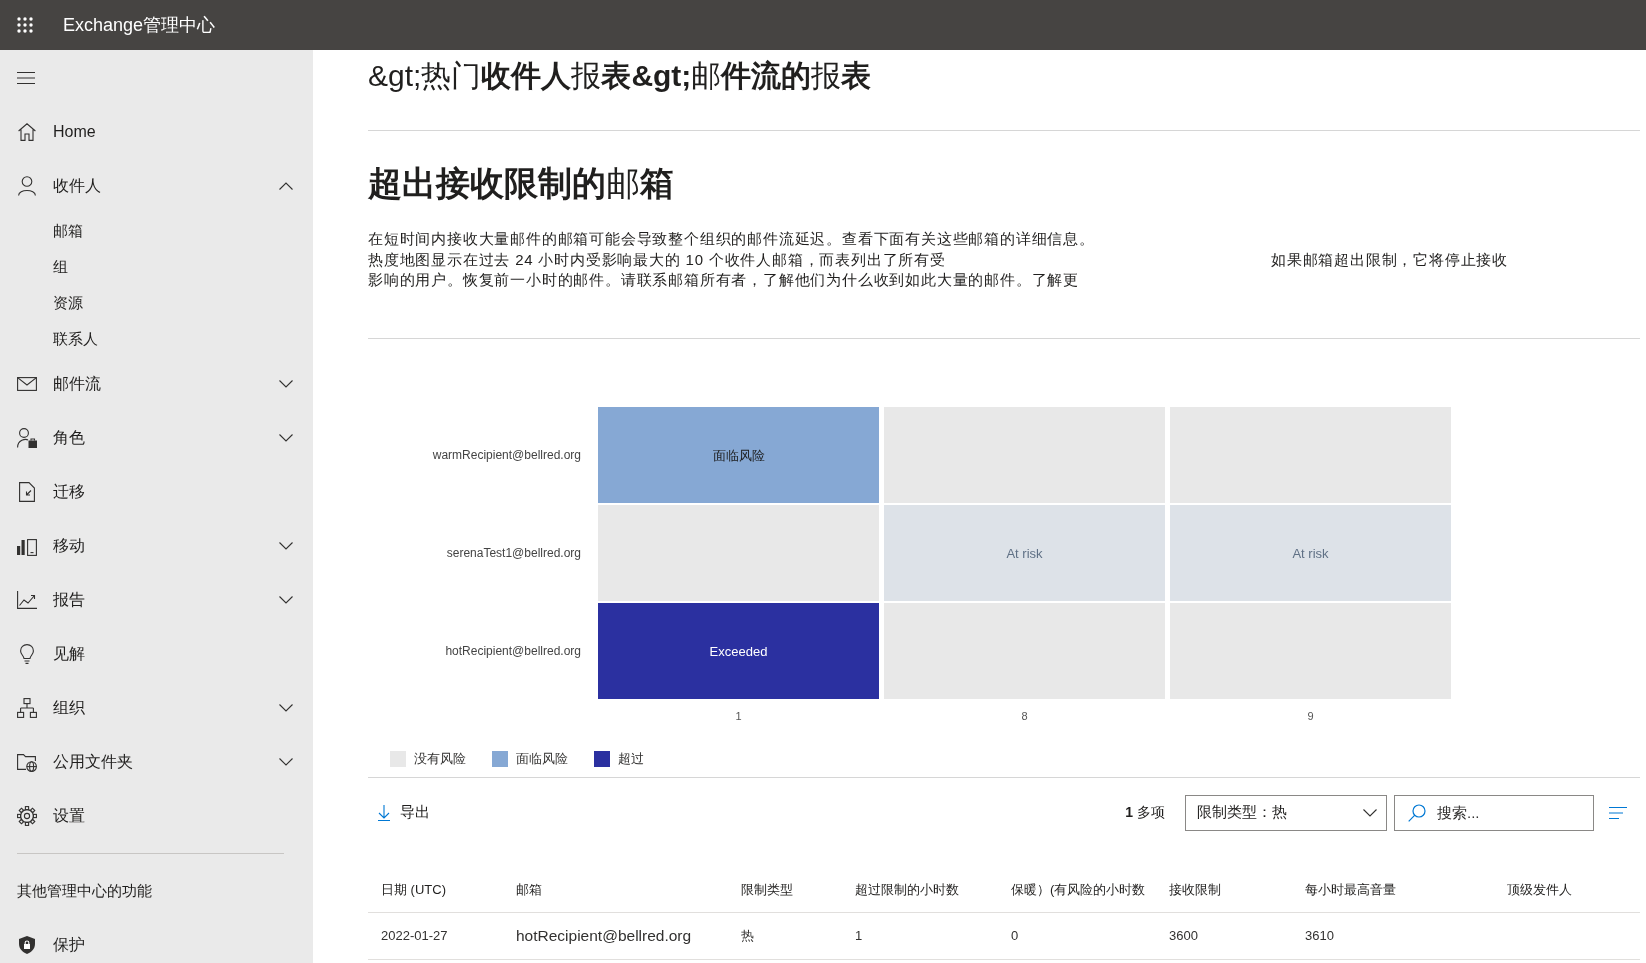  What do you see at coordinates (25, 25) in the screenshot?
I see `app-launcher-icon` at bounding box center [25, 25].